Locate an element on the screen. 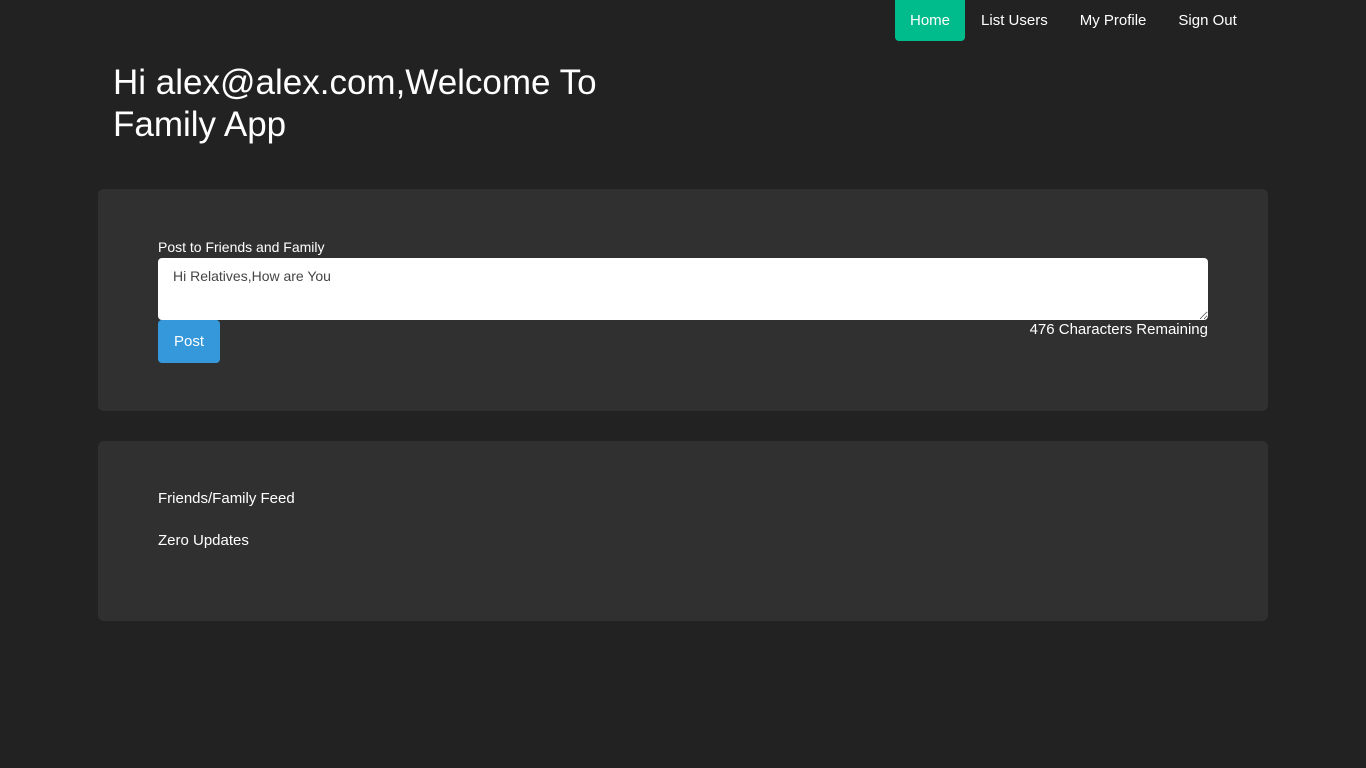 Image resolution: width=1366 pixels, height=768 pixels. characters-remaining: 476 Characters Remaining is located at coordinates (1118, 329).